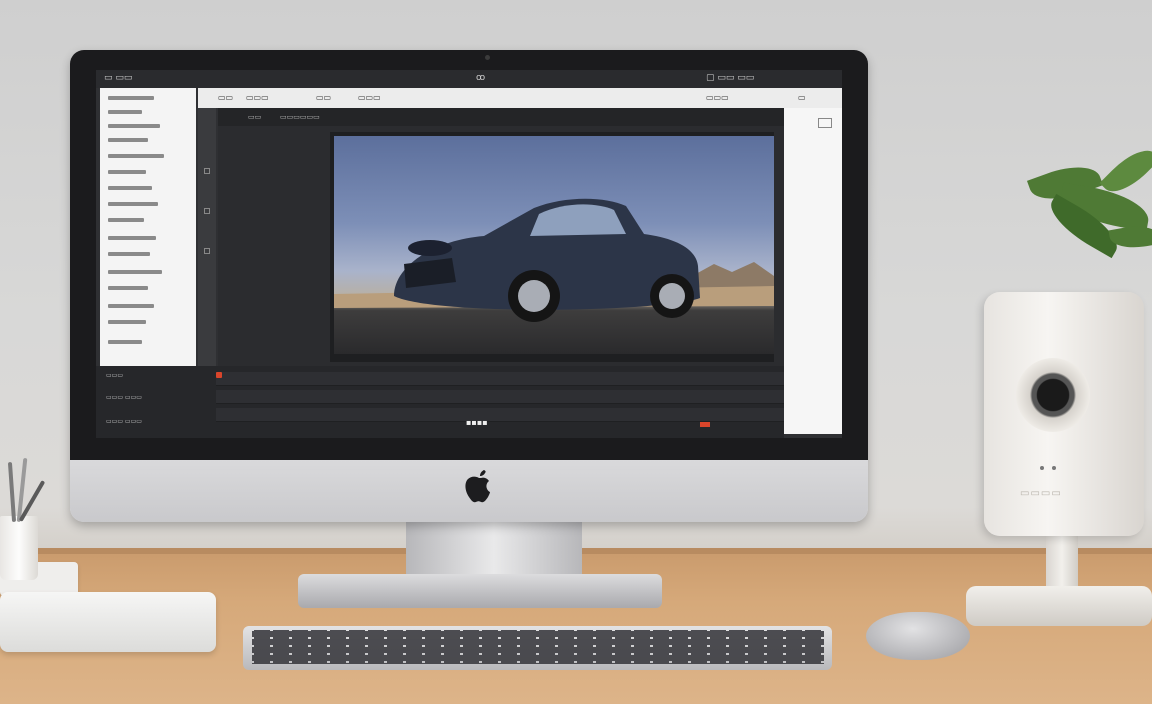 Image resolution: width=1152 pixels, height=704 pixels. I want to click on editor-title: ▭▭▭▭▭▭, so click(300, 117).